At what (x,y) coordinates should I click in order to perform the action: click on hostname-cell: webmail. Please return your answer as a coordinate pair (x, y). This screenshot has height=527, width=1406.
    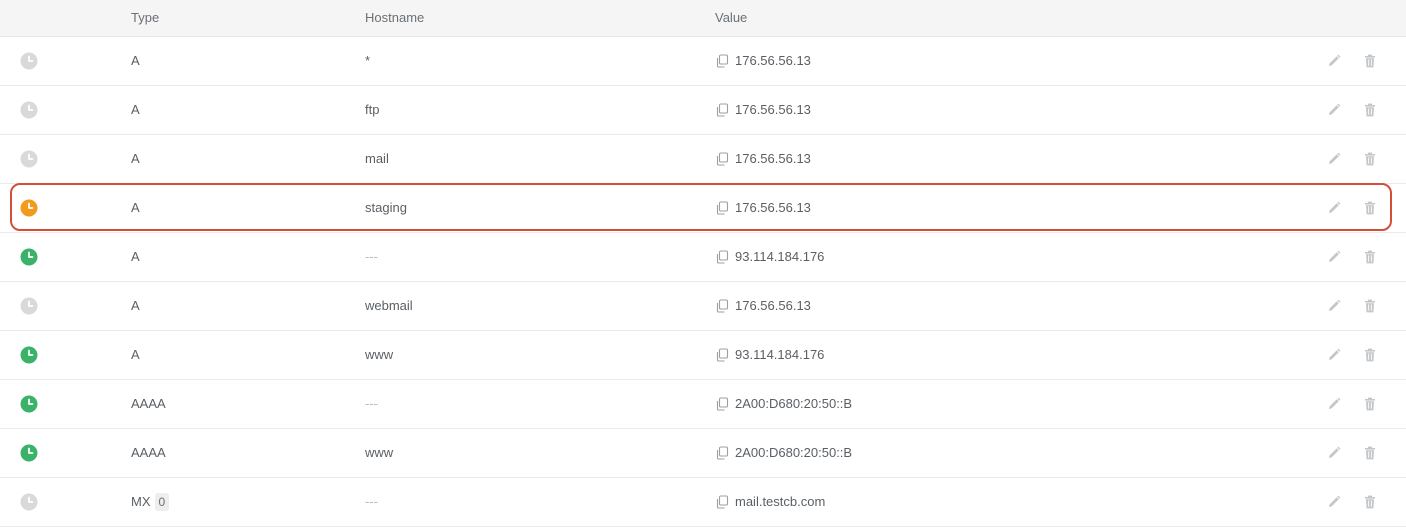
    Looking at the image, I should click on (389, 305).